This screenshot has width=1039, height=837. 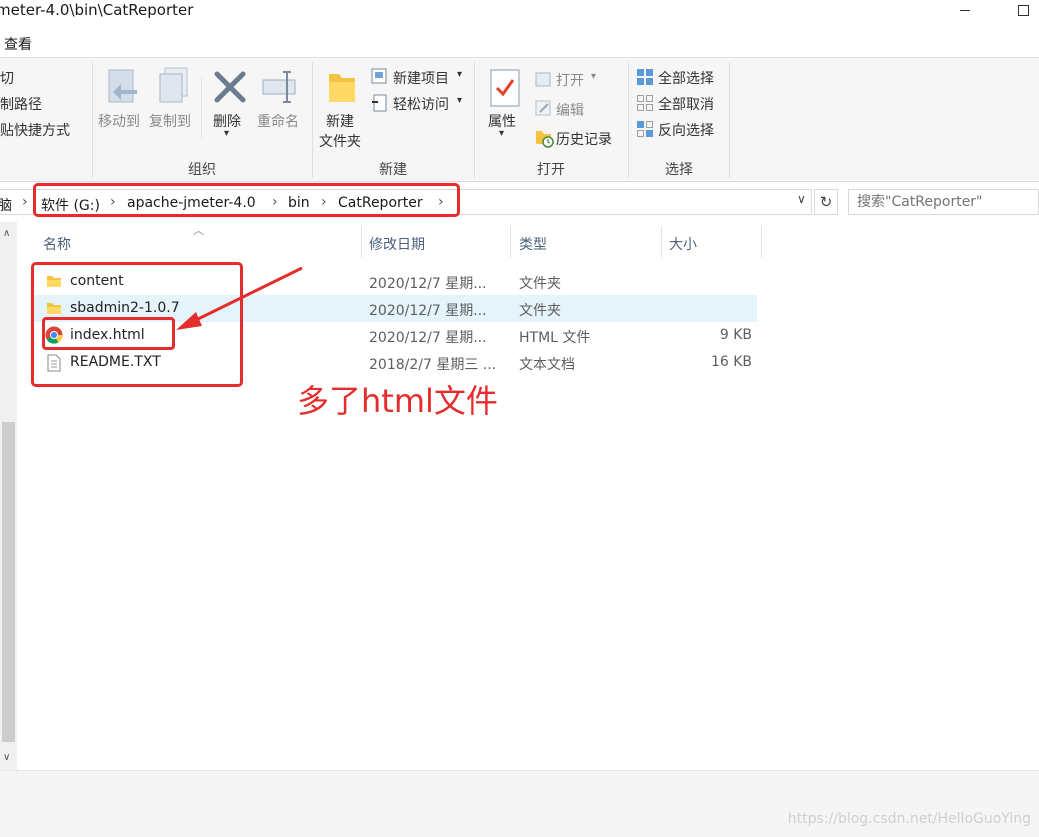 What do you see at coordinates (909, 819) in the screenshot?
I see `watermark: https://blog.csdn.net/HelloGuoYing` at bounding box center [909, 819].